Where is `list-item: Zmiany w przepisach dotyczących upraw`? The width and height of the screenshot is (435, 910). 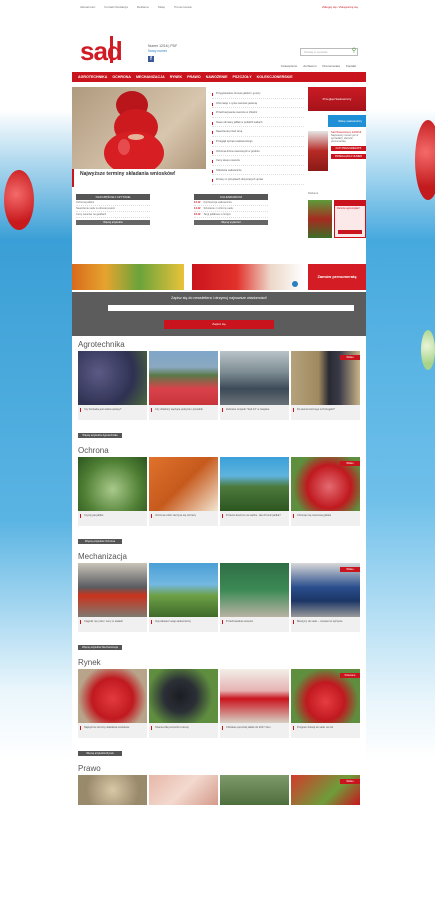 list-item: Zmiany w przepisach dotyczących upraw is located at coordinates (258, 180).